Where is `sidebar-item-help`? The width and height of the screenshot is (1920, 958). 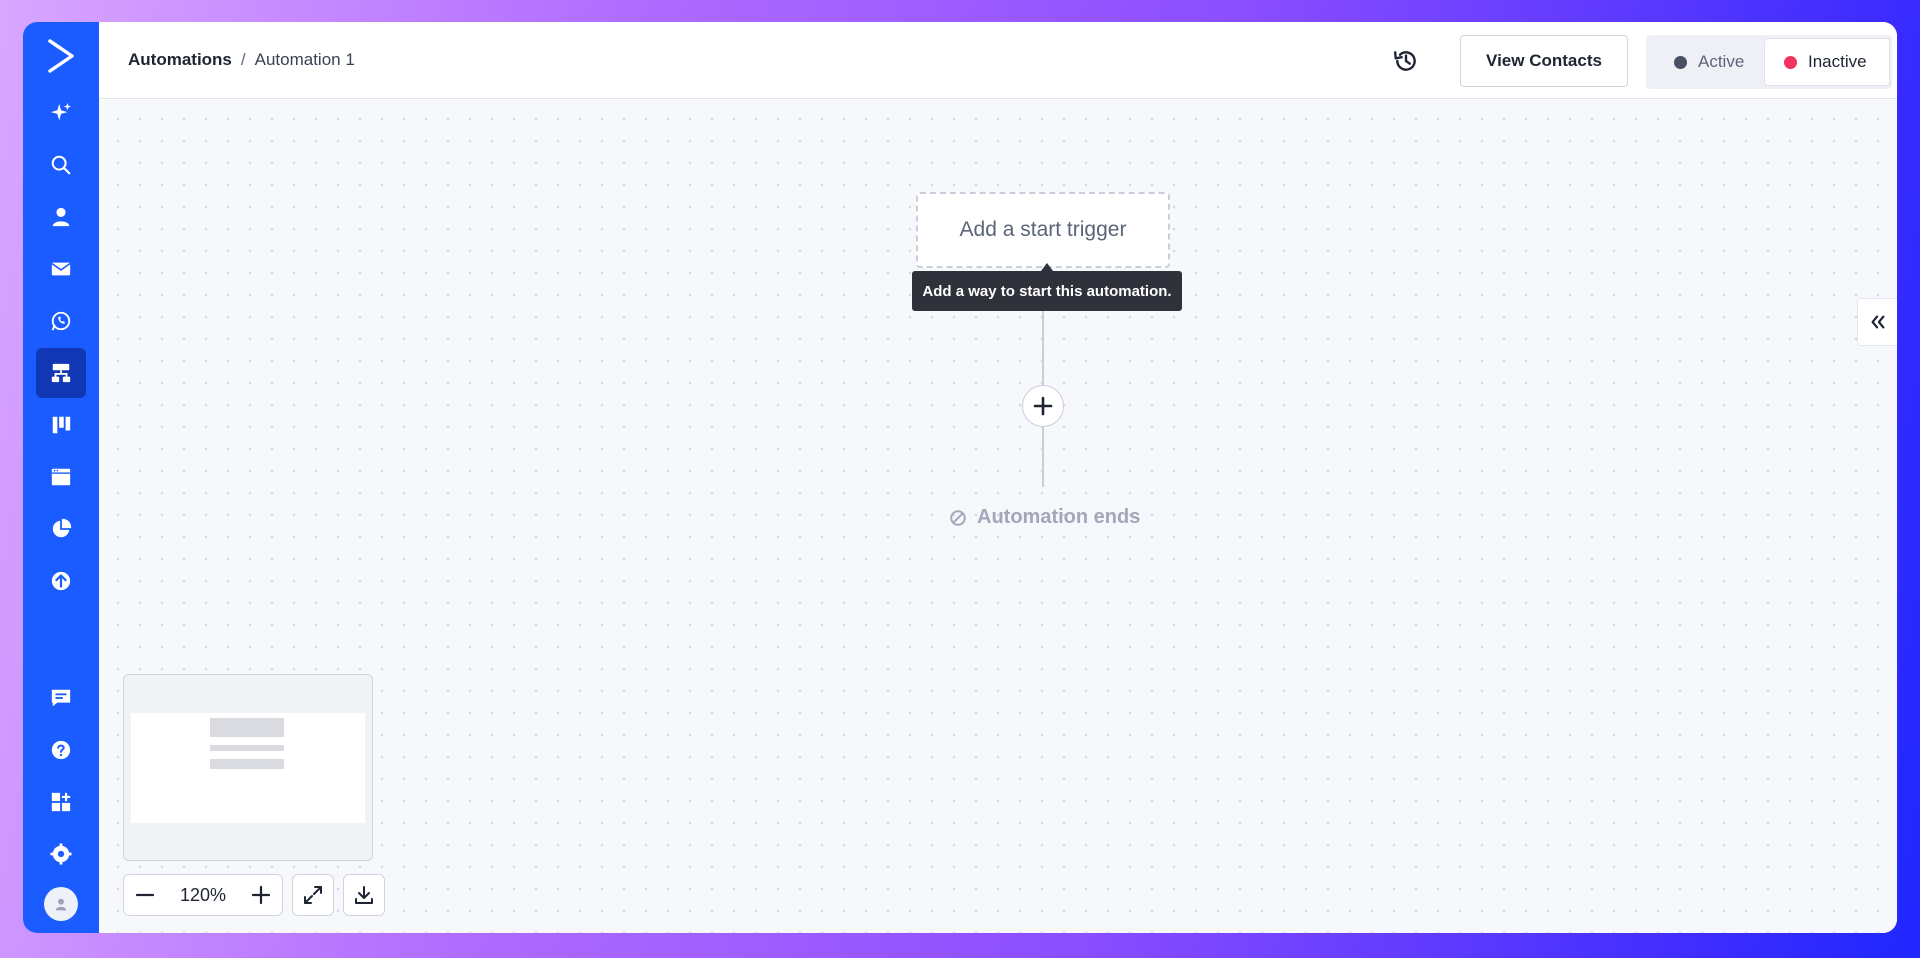
sidebar-item-help is located at coordinates (61, 750).